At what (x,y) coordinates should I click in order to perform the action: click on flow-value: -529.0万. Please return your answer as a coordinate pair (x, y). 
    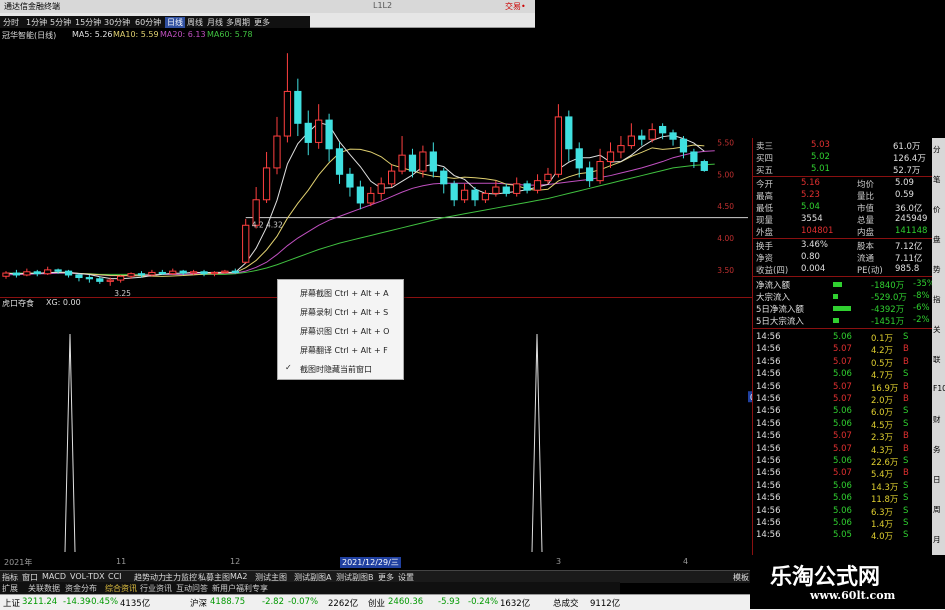
    Looking at the image, I should click on (889, 298).